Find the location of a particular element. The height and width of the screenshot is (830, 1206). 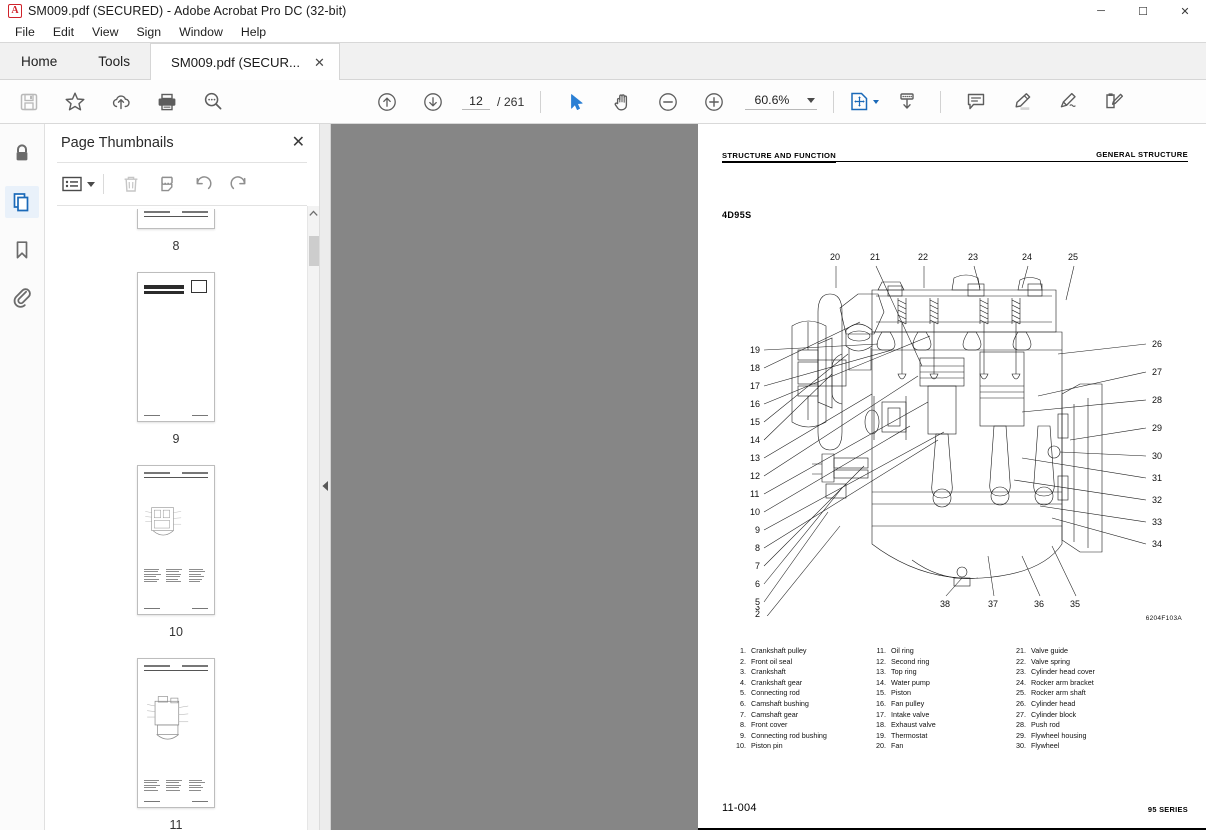

legend-text: Connecting rod is located at coordinates (775, 693).